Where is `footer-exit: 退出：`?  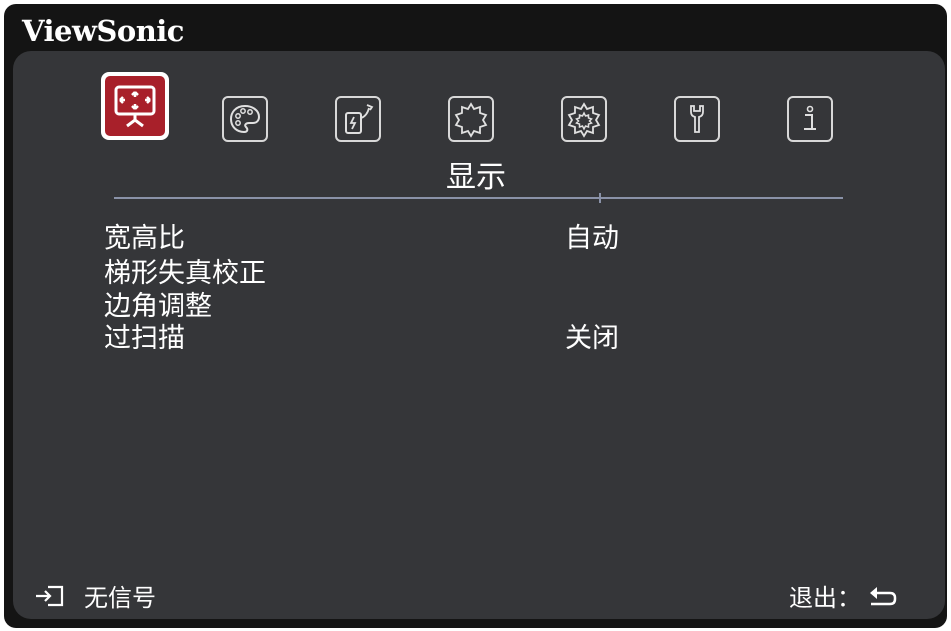
footer-exit: 退出： is located at coordinates (844, 595).